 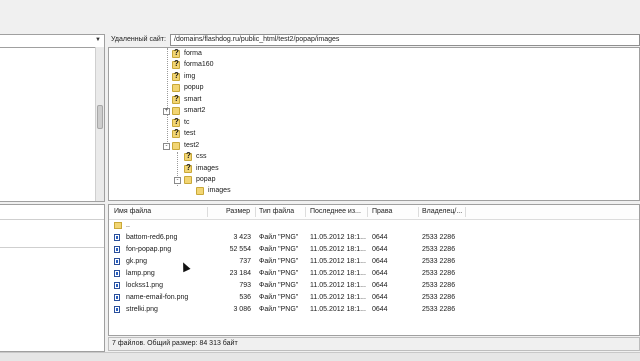 I want to click on tree-node-label: css, so click(x=201, y=156).